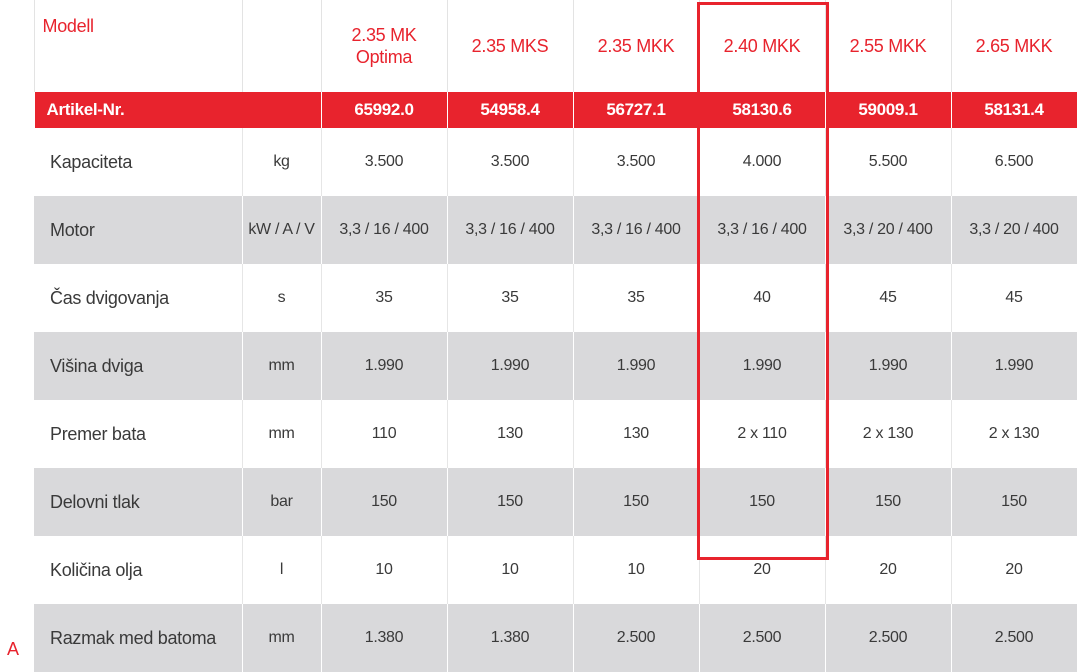 This screenshot has width=1077, height=672. What do you see at coordinates (510, 110) in the screenshot?
I see `article-number: 54958.4` at bounding box center [510, 110].